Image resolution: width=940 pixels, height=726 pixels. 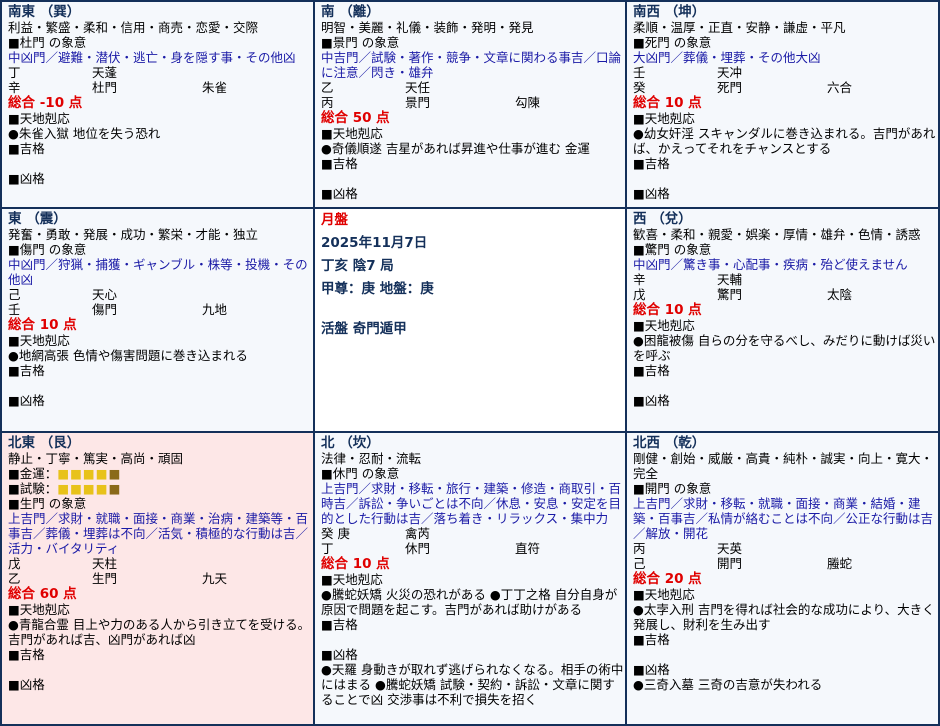 What do you see at coordinates (743, 294) in the screenshot?
I see `palace-row-2: 戊驚門 太陰` at bounding box center [743, 294].